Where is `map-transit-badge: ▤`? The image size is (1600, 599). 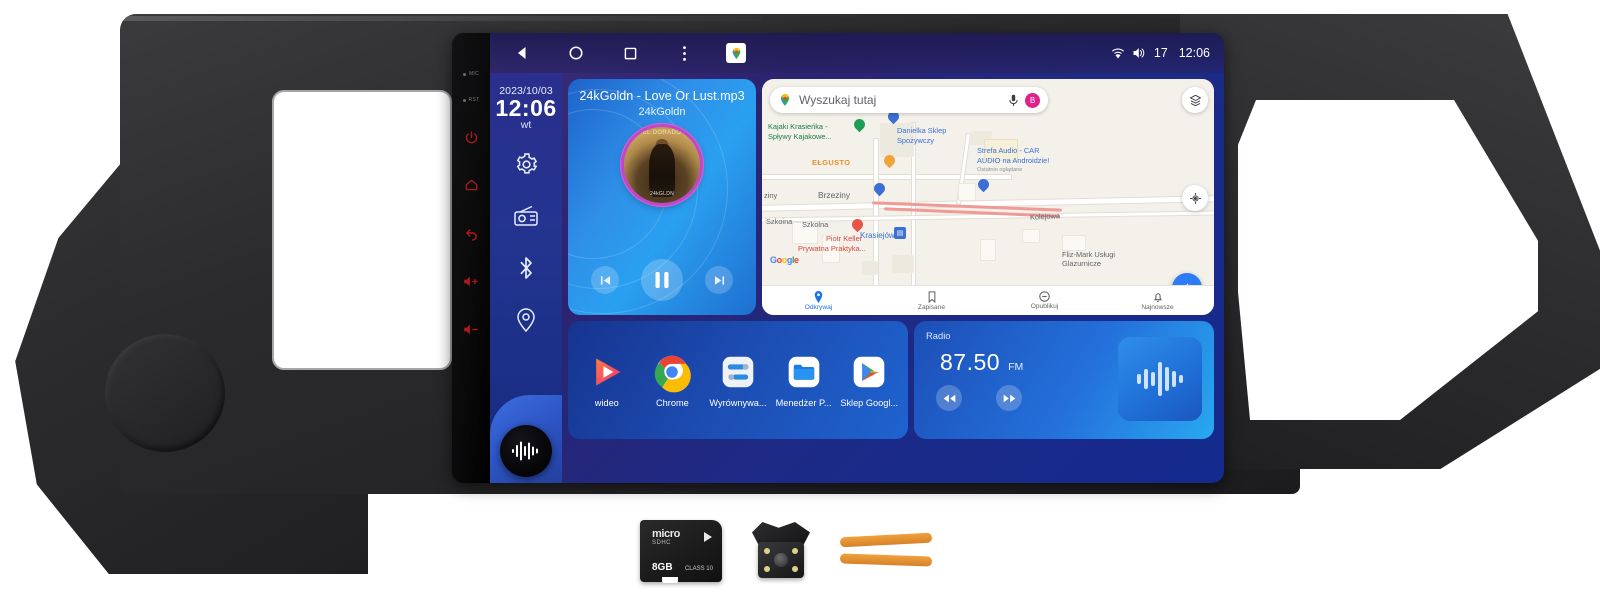
map-transit-badge: ▤ is located at coordinates (900, 233).